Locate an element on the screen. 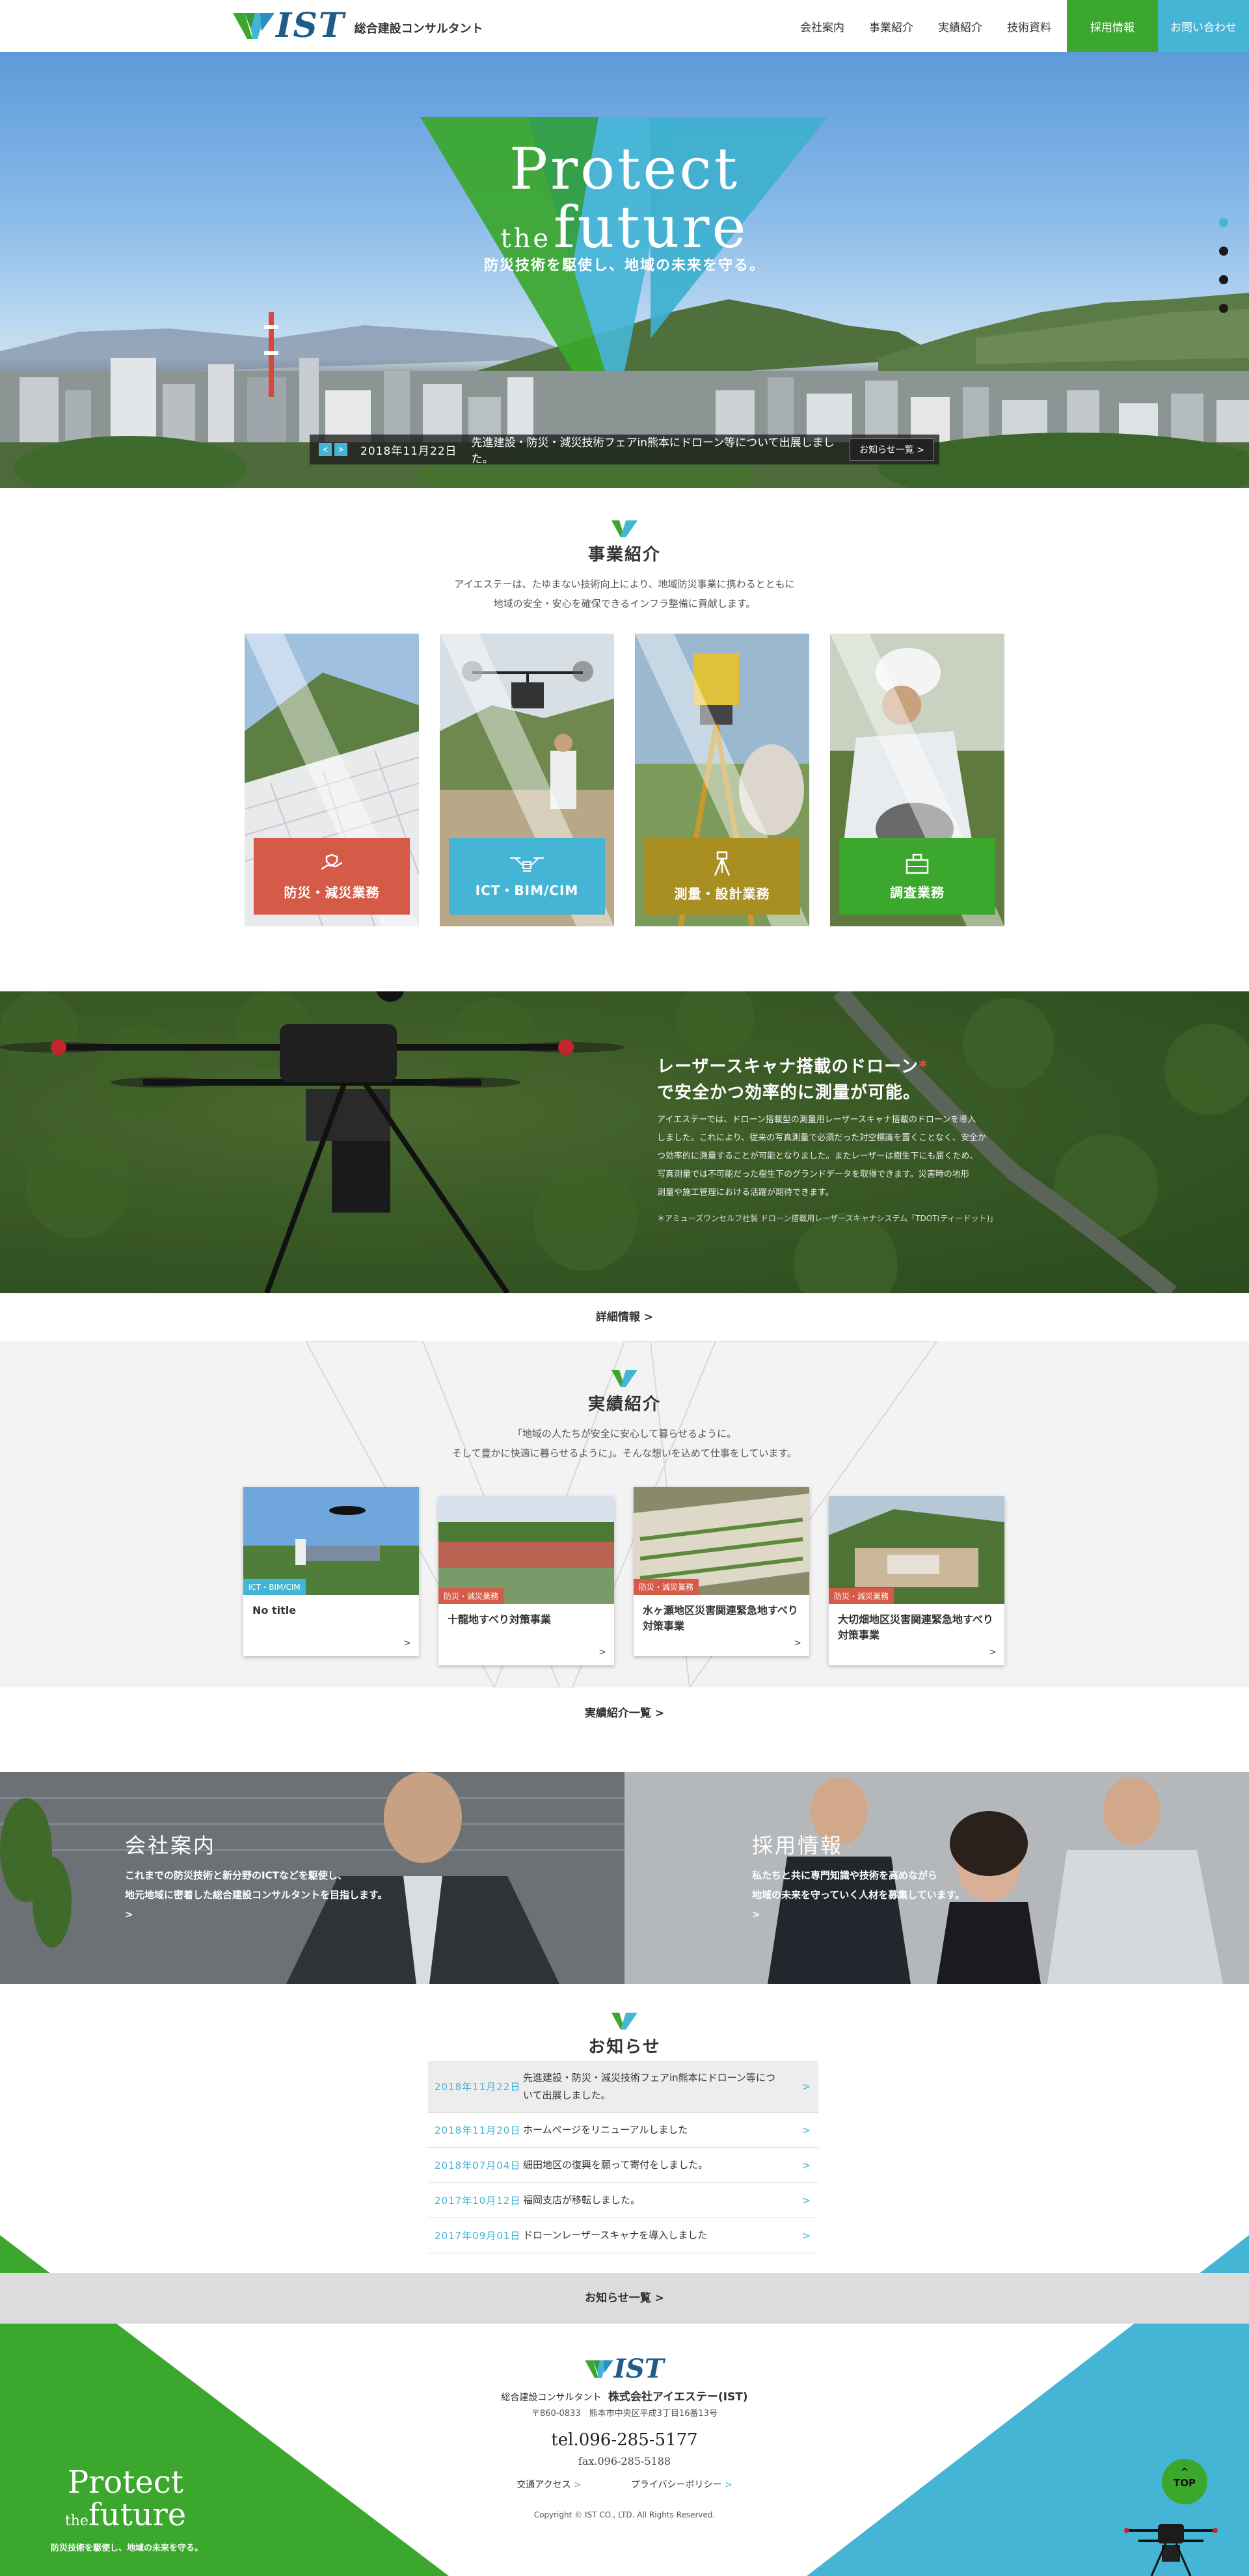 Image resolution: width=1249 pixels, height=2576 pixels. logo-text: IST is located at coordinates (310, 26).